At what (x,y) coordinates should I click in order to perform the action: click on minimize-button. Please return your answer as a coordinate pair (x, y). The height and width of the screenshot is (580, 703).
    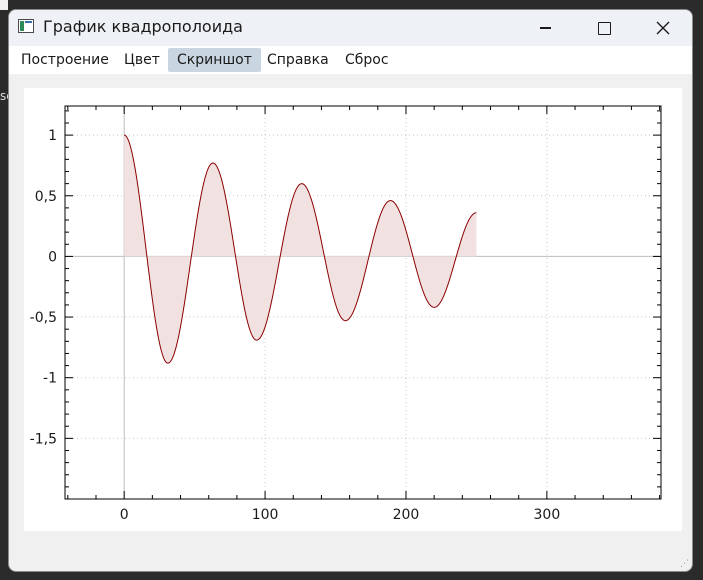
    Looking at the image, I should click on (545, 28).